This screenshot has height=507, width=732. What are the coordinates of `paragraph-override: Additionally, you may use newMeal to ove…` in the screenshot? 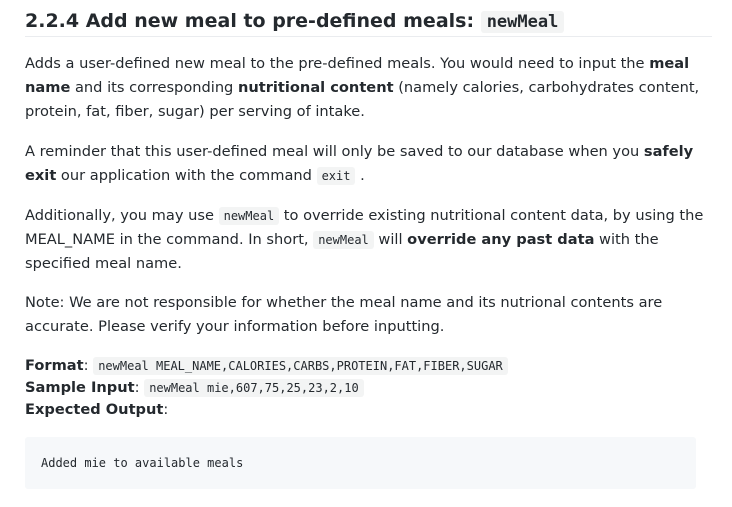 It's located at (368, 240).